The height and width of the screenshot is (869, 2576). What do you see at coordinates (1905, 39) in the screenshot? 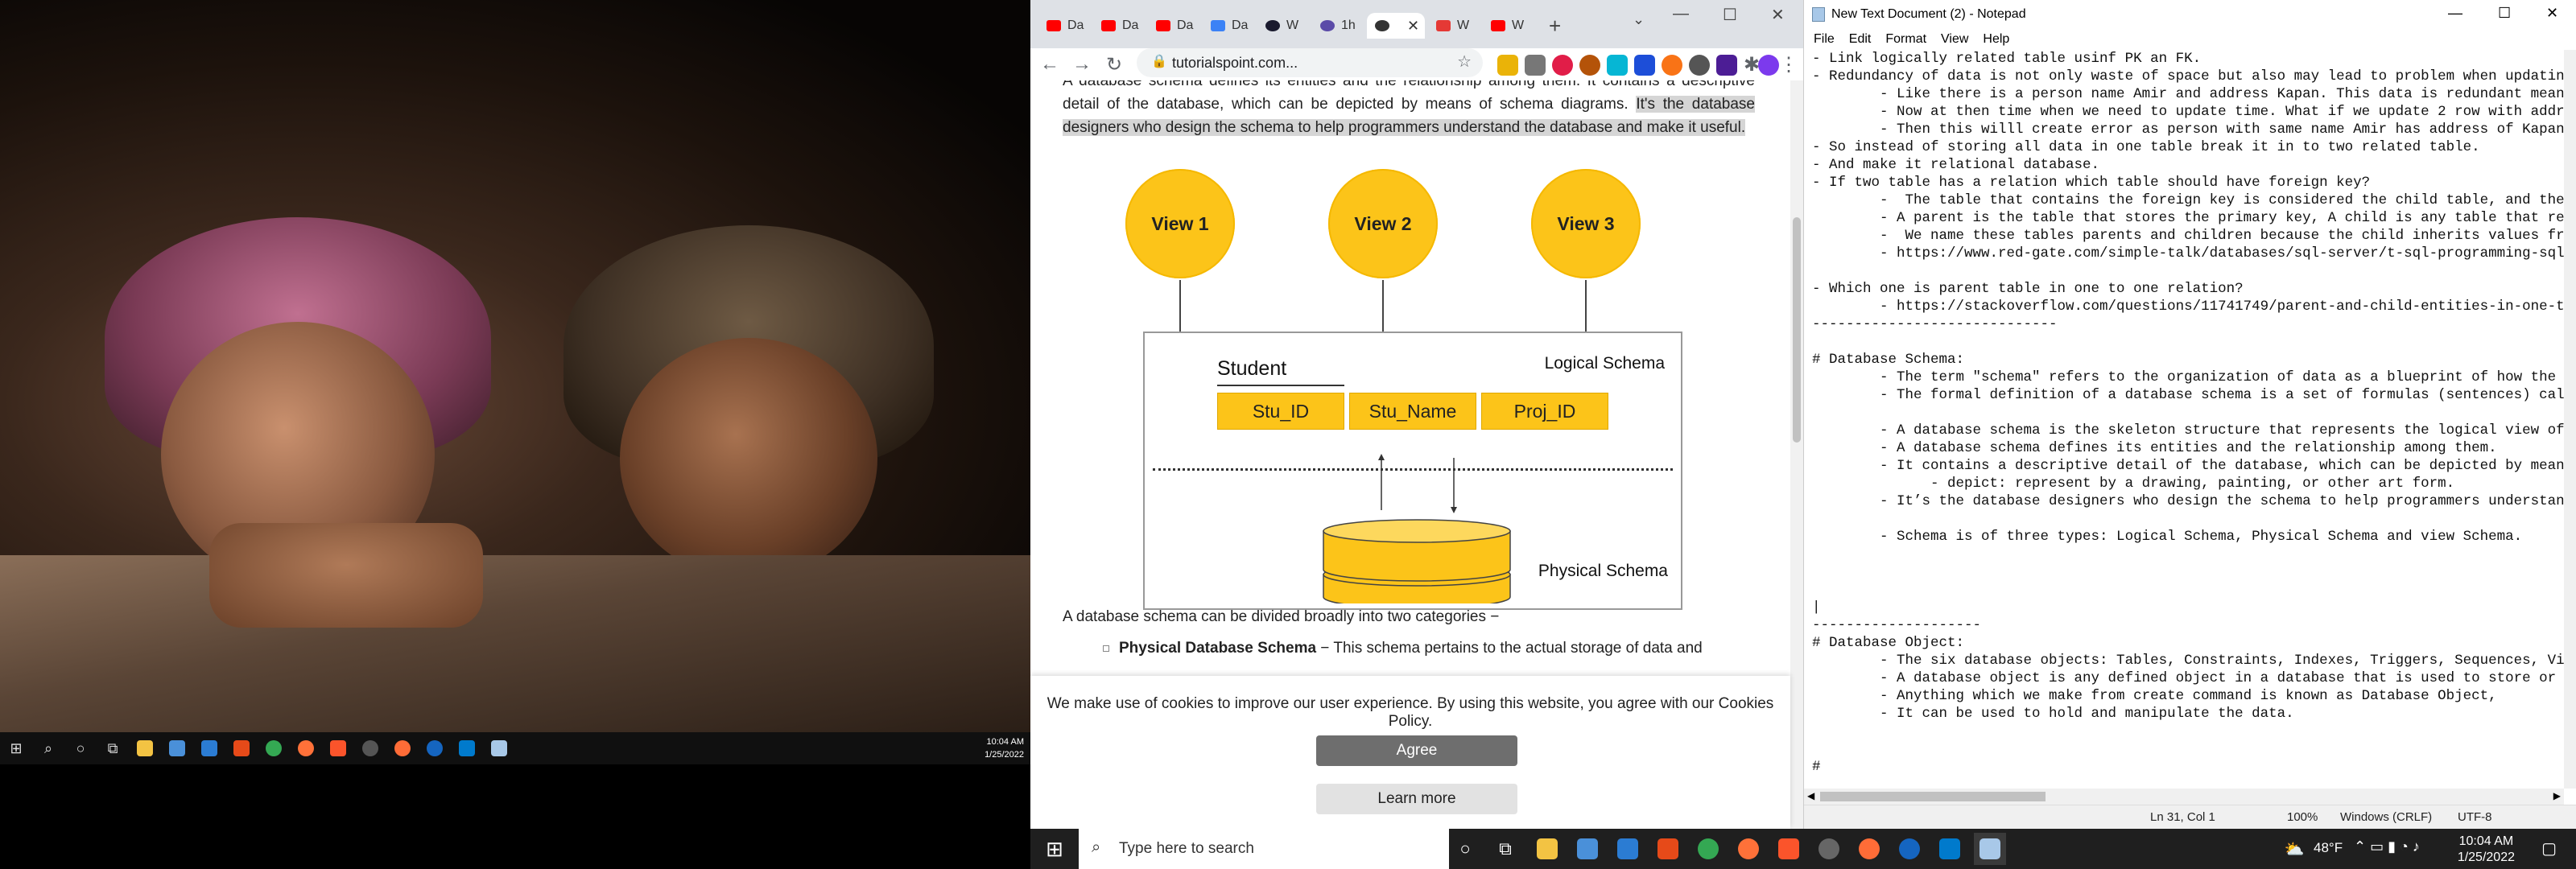
I see `menu-format: Format` at bounding box center [1905, 39].